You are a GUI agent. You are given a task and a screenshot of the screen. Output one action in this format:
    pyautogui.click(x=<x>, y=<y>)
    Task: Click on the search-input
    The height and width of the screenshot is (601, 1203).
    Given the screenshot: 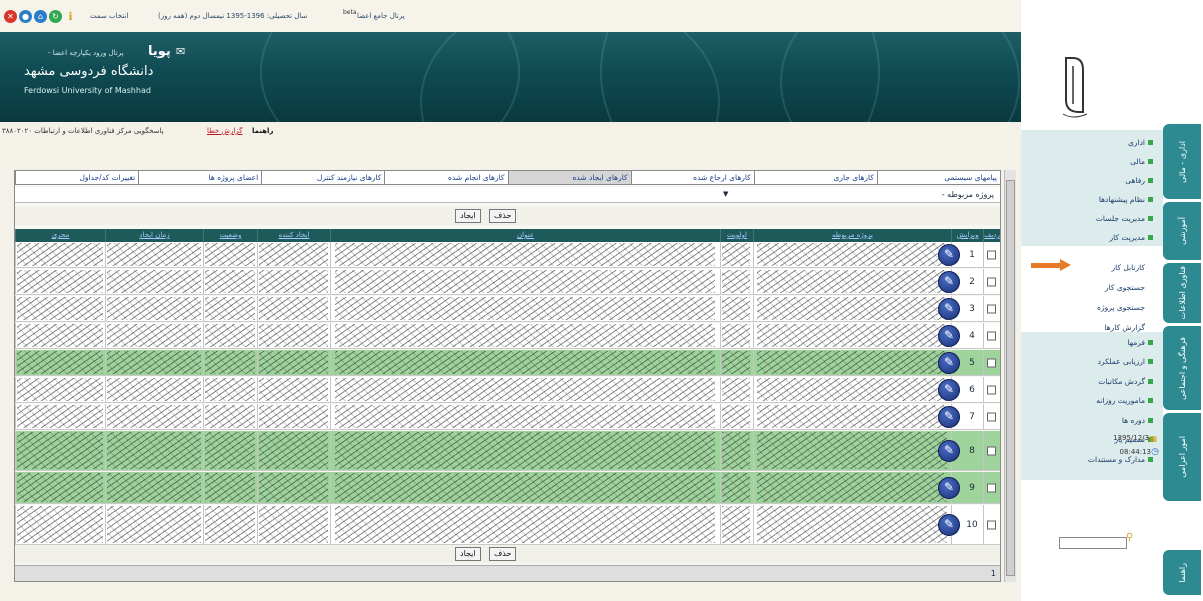 What is the action you would take?
    pyautogui.click(x=1093, y=543)
    